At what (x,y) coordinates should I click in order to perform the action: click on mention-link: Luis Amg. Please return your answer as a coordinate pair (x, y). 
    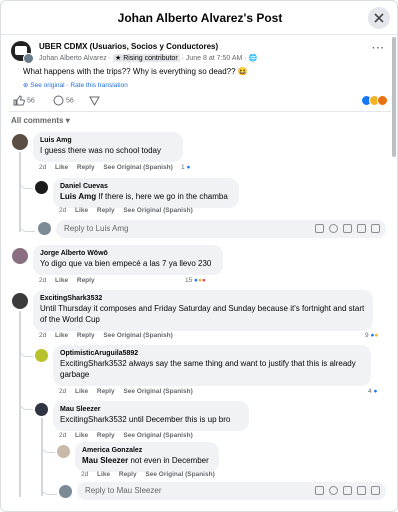
    Looking at the image, I should click on (78, 196).